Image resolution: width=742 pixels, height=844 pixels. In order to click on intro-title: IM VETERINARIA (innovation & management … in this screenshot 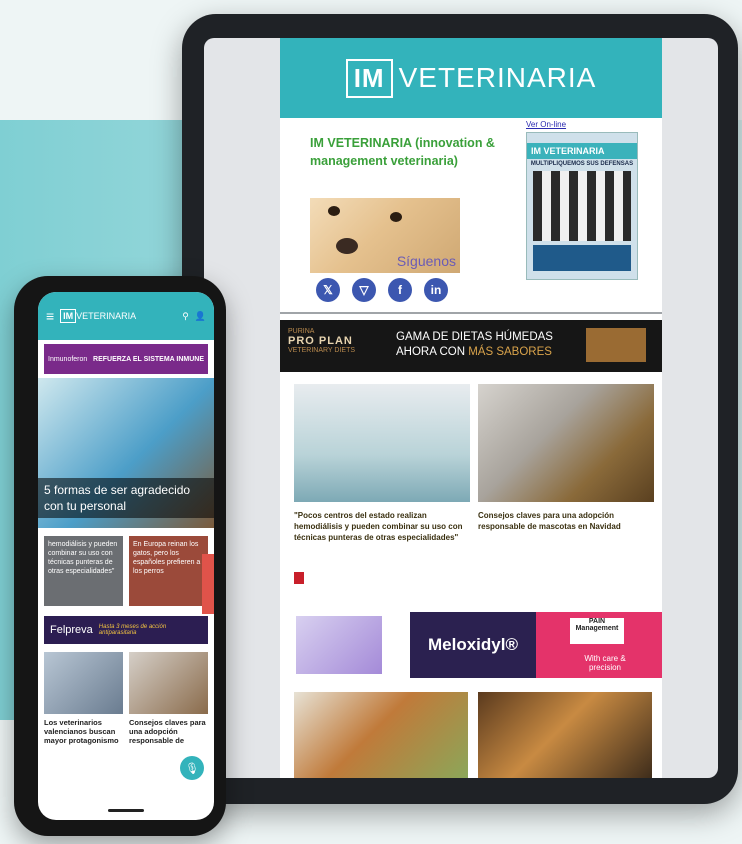, I will do `click(402, 152)`.